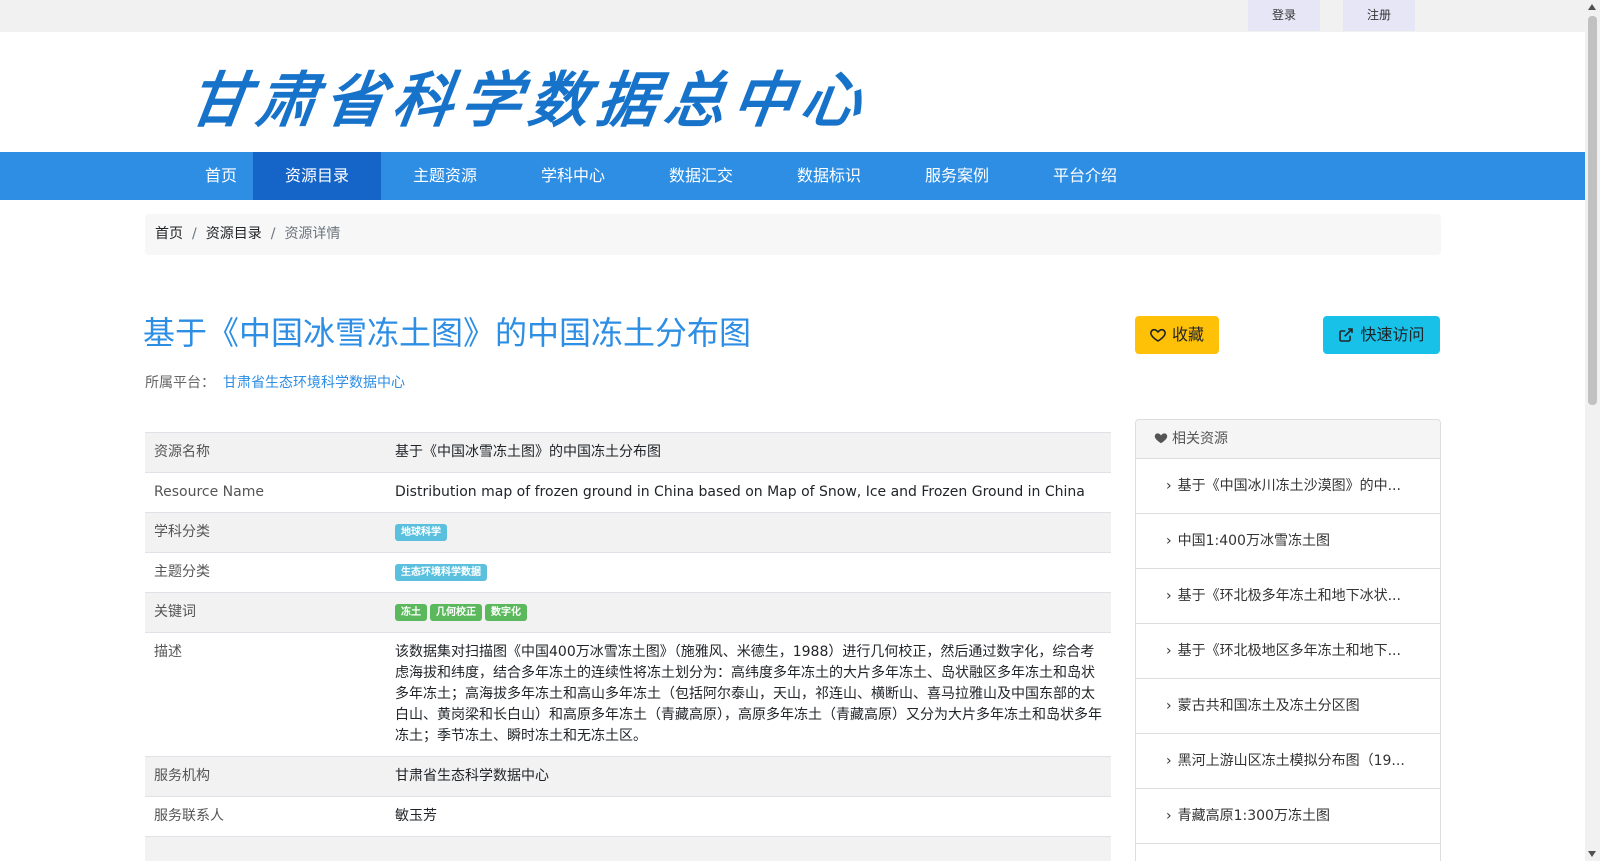 Image resolution: width=1600 pixels, height=861 pixels. What do you see at coordinates (628, 816) in the screenshot?
I see `table-row: 服务联系人 敏玉芳` at bounding box center [628, 816].